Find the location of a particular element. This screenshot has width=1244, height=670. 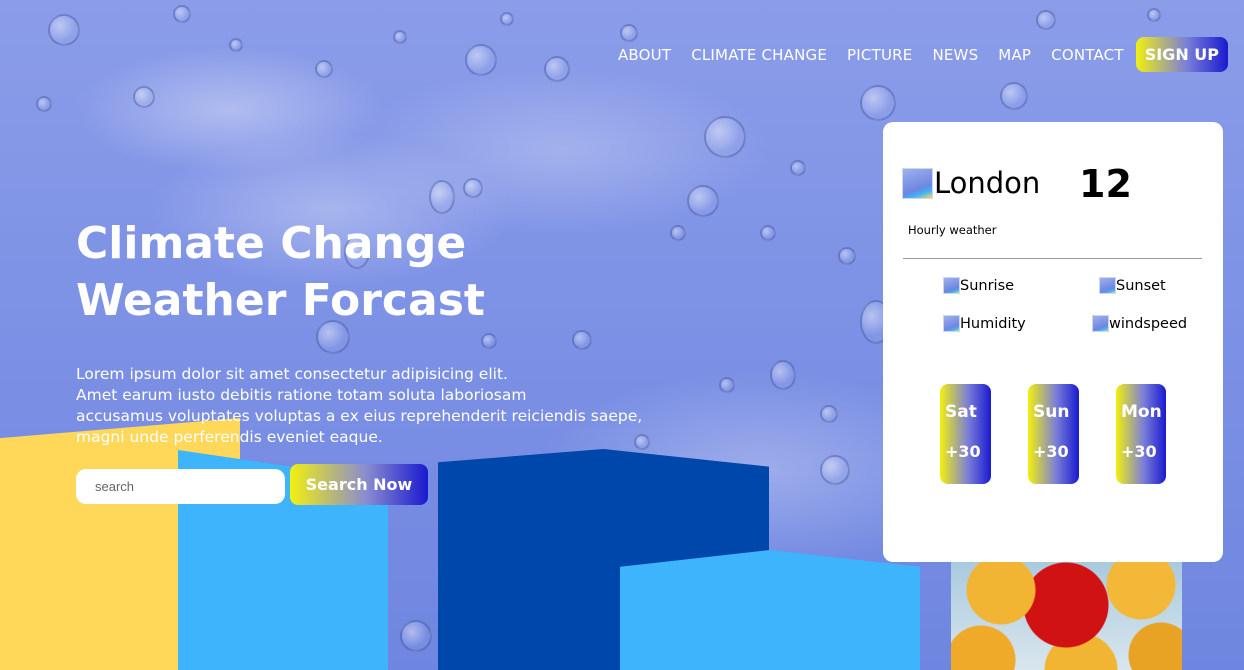

day-name: Mon is located at coordinates (1141, 412).